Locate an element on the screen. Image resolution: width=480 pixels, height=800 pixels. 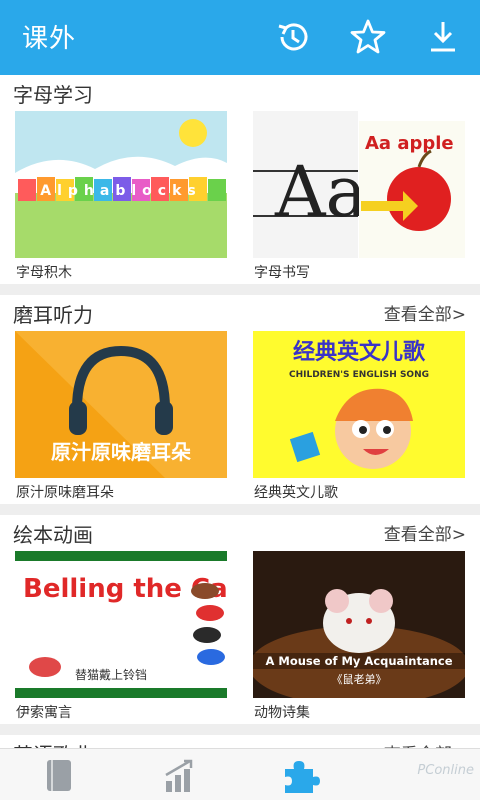
card-letter-writing: Aa Aa apple 字母书写 is located at coordinates (359, 196).